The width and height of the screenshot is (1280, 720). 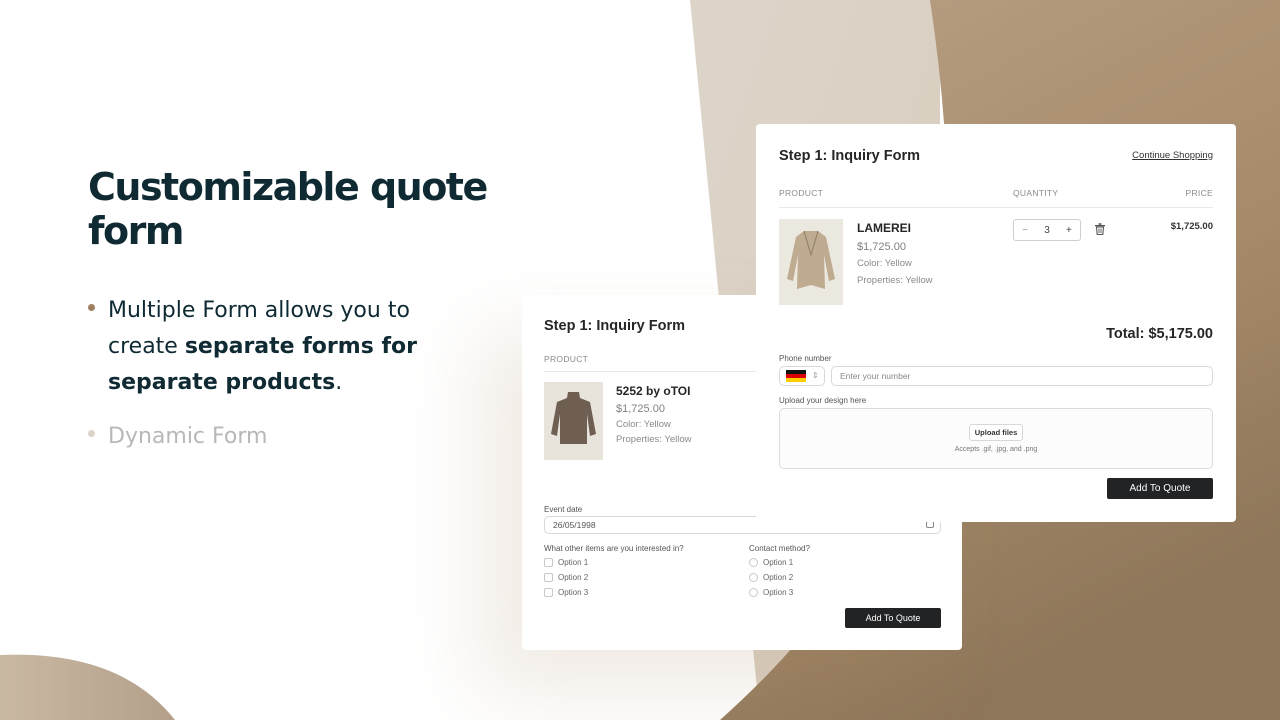 I want to click on country-code-select: ⇕, so click(x=802, y=376).